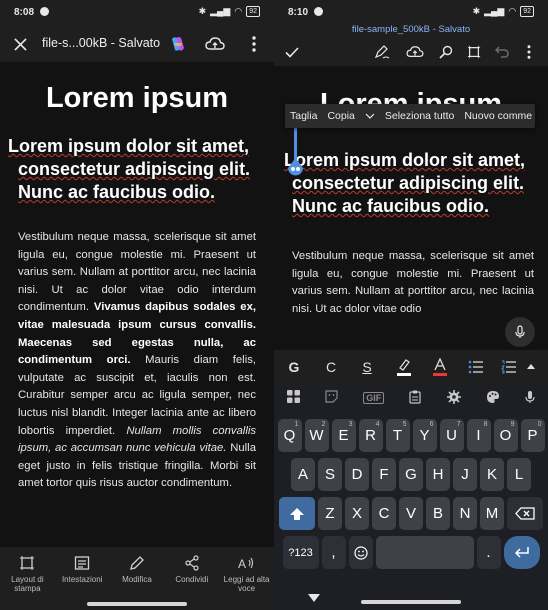 This screenshot has width=548, height=610. I want to click on document-title: file-sample_500kB - Salvato, so click(411, 29).